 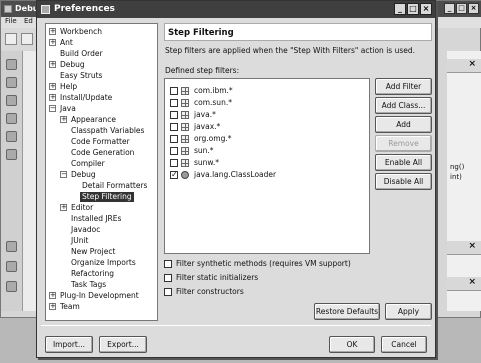 What do you see at coordinates (168, 264) in the screenshot?
I see `filter-synthetic-checkbox` at bounding box center [168, 264].